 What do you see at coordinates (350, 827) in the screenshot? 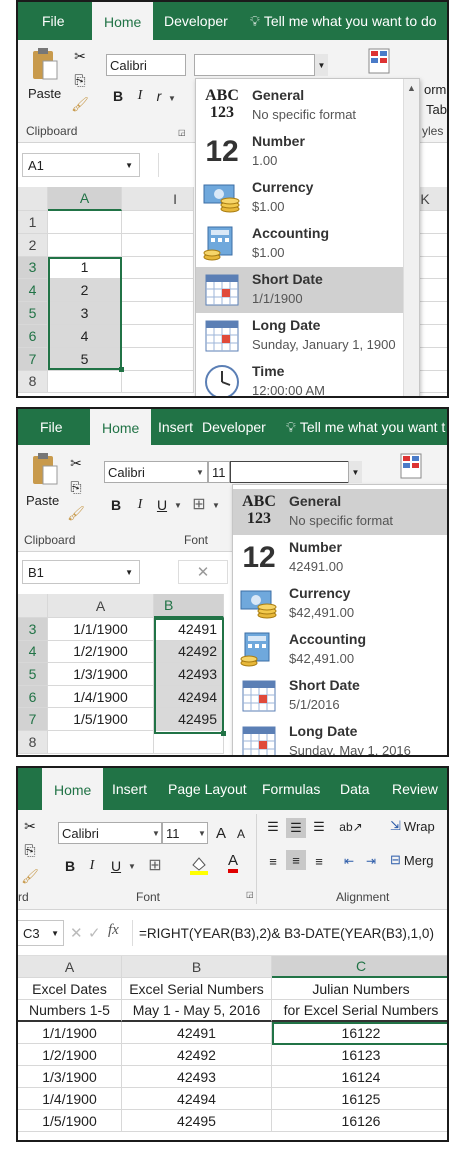
I see `orientation-icon: ab↗` at bounding box center [350, 827].